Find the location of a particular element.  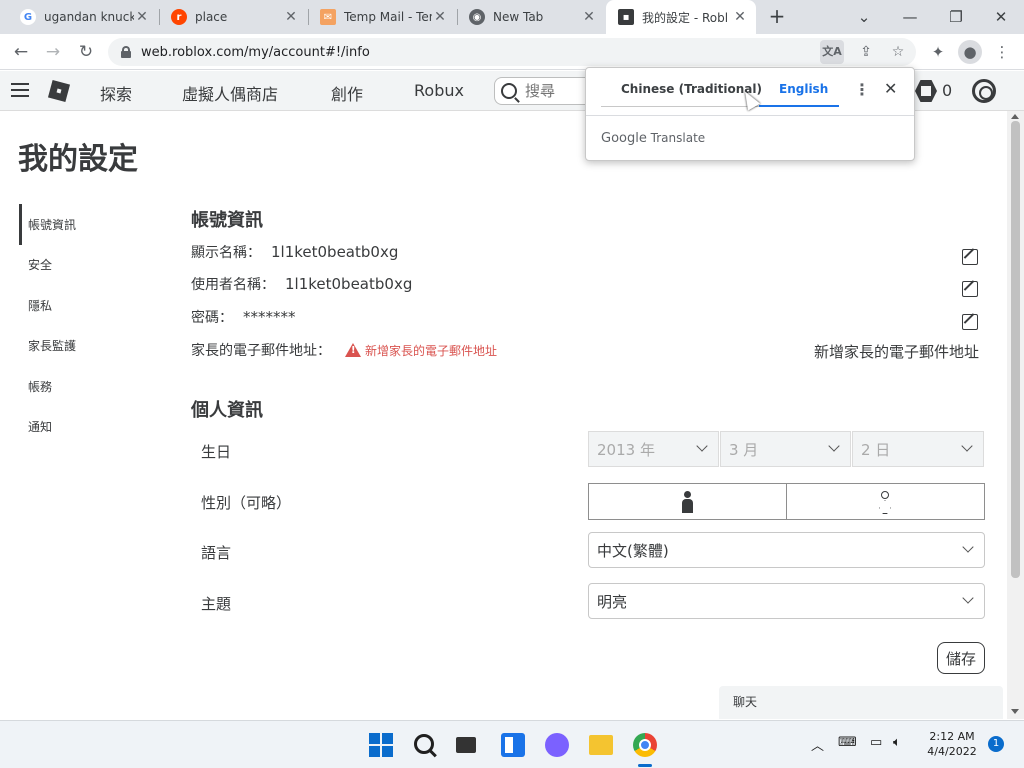

gear-icon is located at coordinates (984, 91).